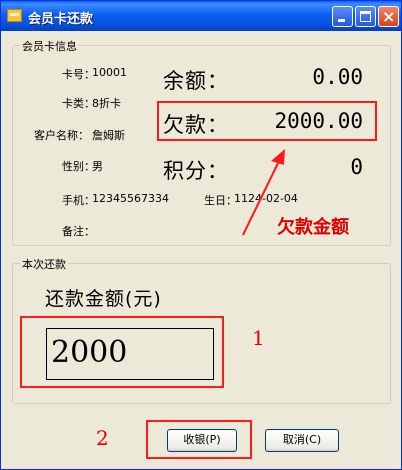  What do you see at coordinates (356, 167) in the screenshot?
I see `points-value: 0` at bounding box center [356, 167].